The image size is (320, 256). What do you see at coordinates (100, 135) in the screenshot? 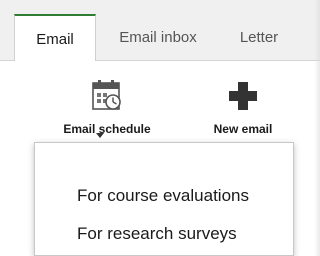
I see `dropdown-caret-icon` at bounding box center [100, 135].